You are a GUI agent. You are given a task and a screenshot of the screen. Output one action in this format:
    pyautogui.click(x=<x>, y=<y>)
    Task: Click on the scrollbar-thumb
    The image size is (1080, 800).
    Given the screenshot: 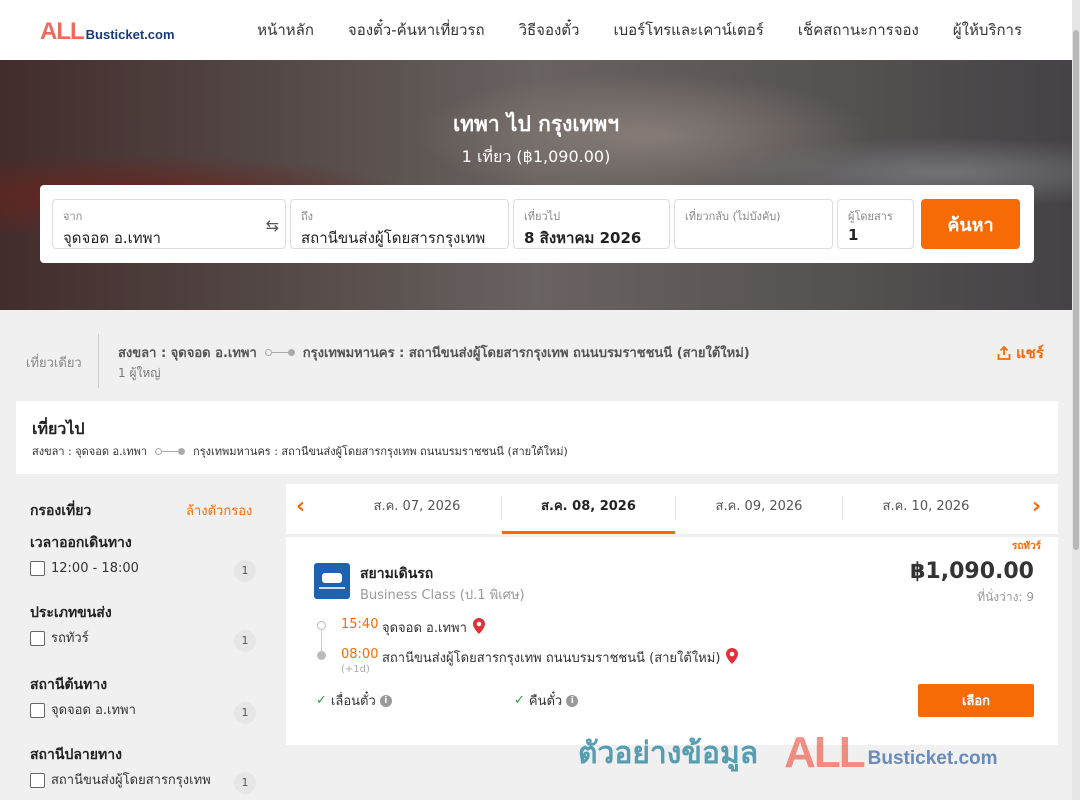 What is the action you would take?
    pyautogui.click(x=1076, y=290)
    